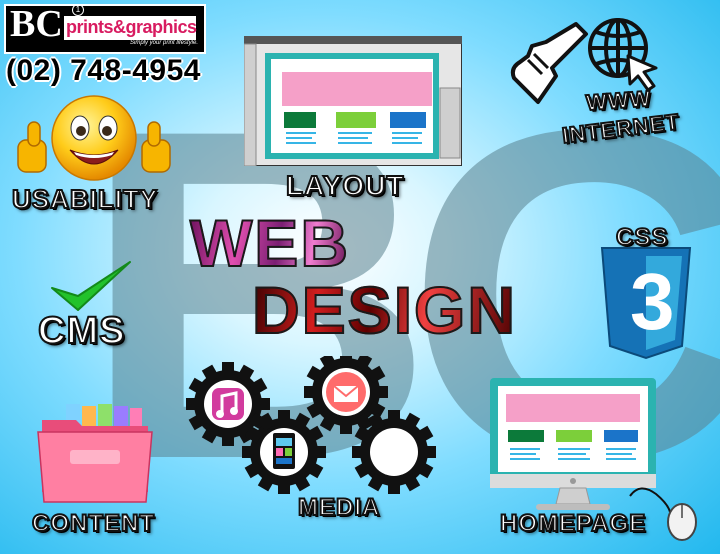 This screenshot has width=720, height=554. Describe the element at coordinates (384, 310) in the screenshot. I see `headline-design: DESIGN` at that location.